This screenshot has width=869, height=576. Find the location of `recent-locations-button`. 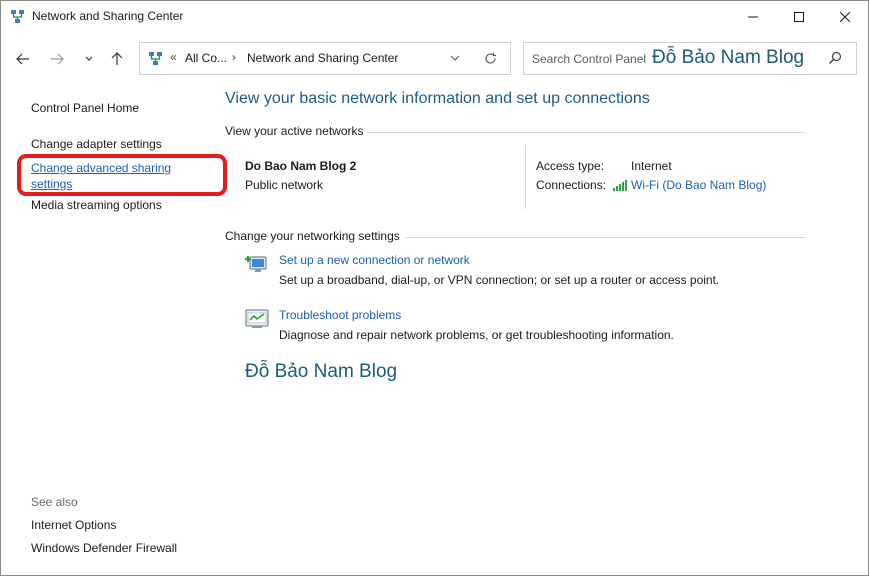

recent-locations-button is located at coordinates (89, 59).